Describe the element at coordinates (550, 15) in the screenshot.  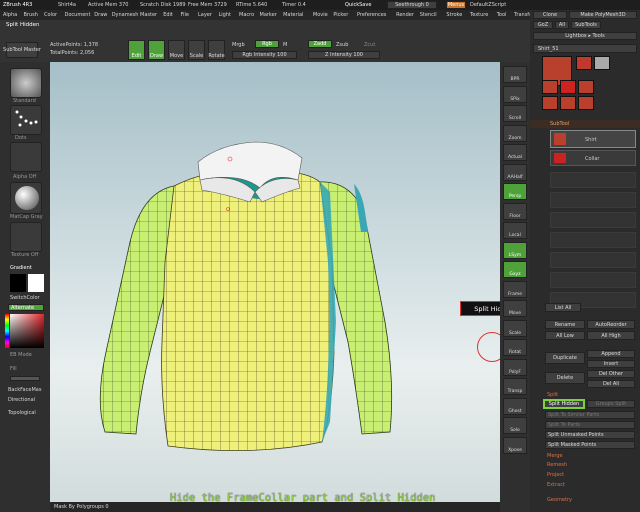
I see `clone-button: Clone` at that location.